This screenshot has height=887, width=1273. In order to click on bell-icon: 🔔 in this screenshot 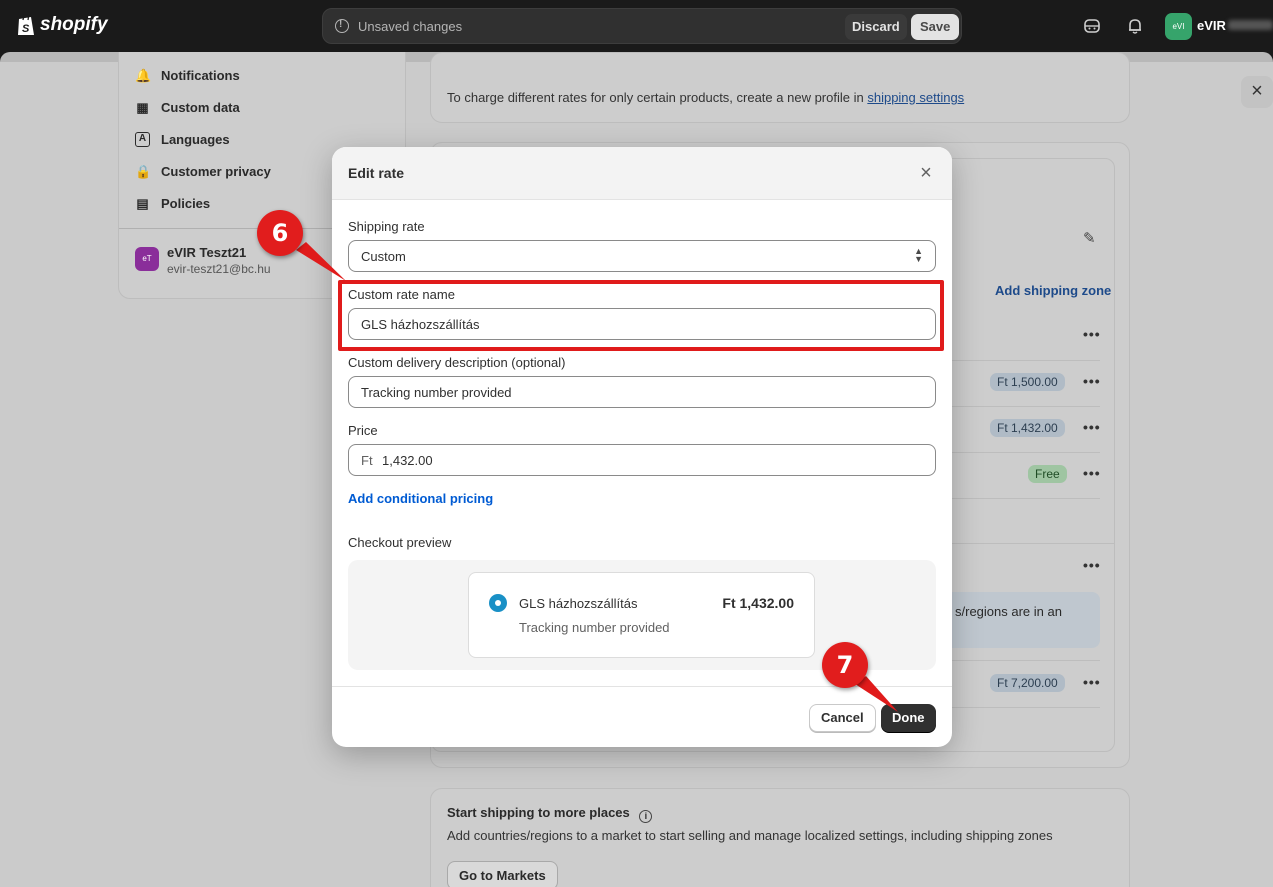, I will do `click(143, 75)`.